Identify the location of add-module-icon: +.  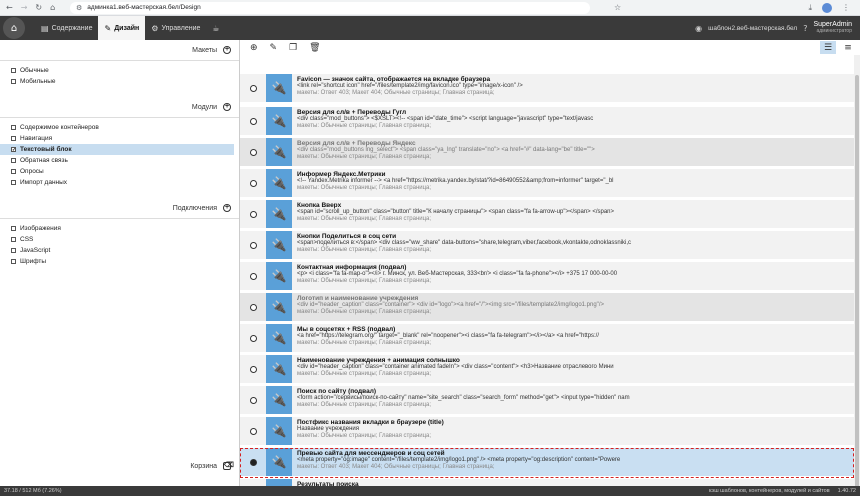
(227, 107).